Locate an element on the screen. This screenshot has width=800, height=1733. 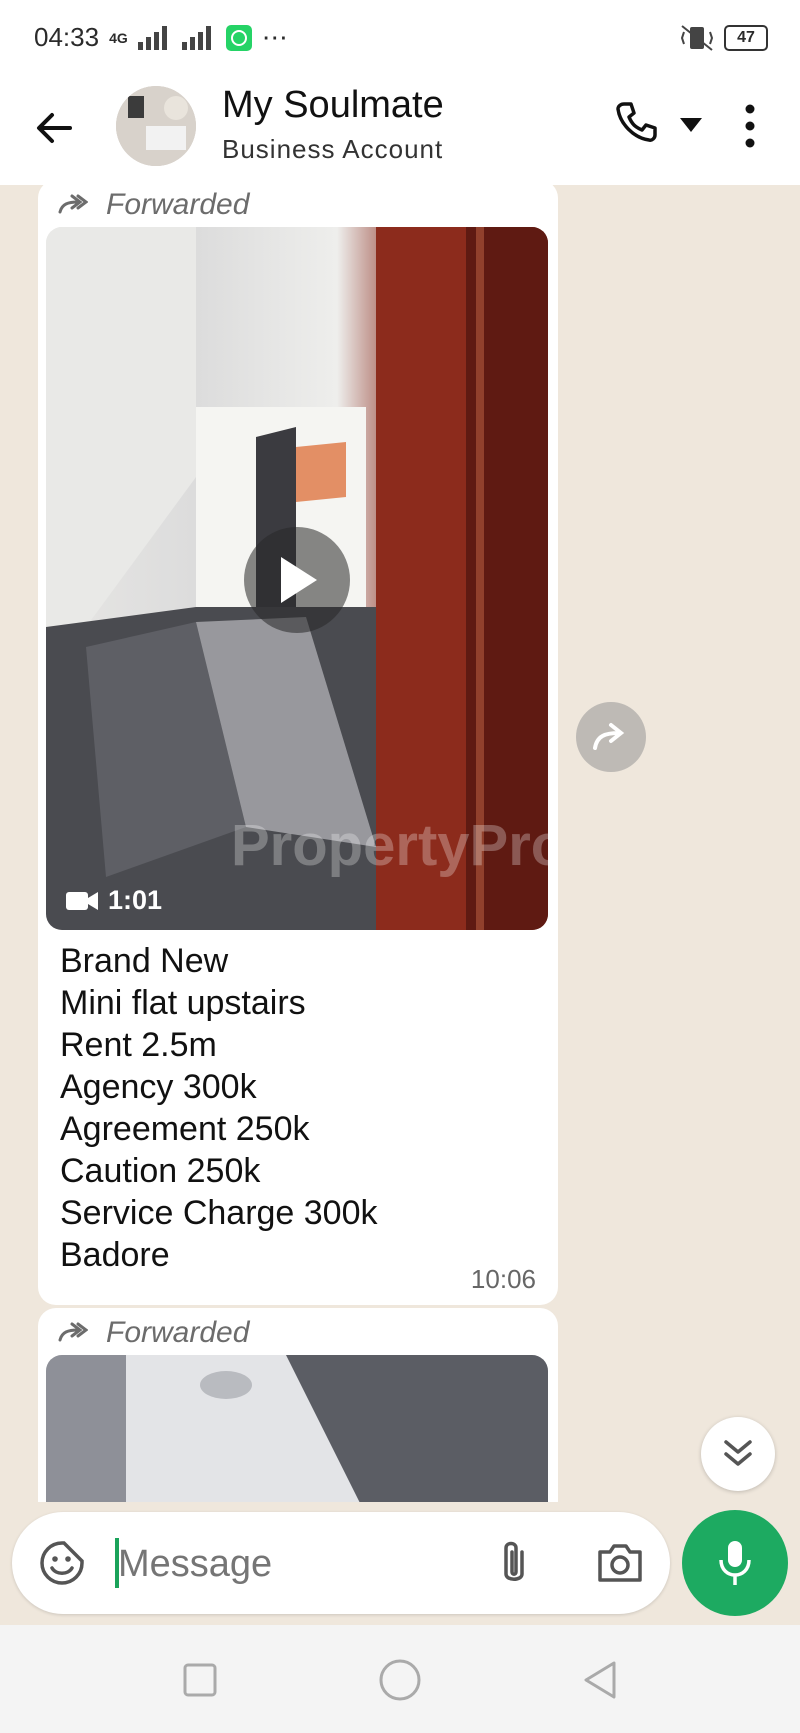
message-line: Rent 2.5m is located at coordinates (138, 1045).